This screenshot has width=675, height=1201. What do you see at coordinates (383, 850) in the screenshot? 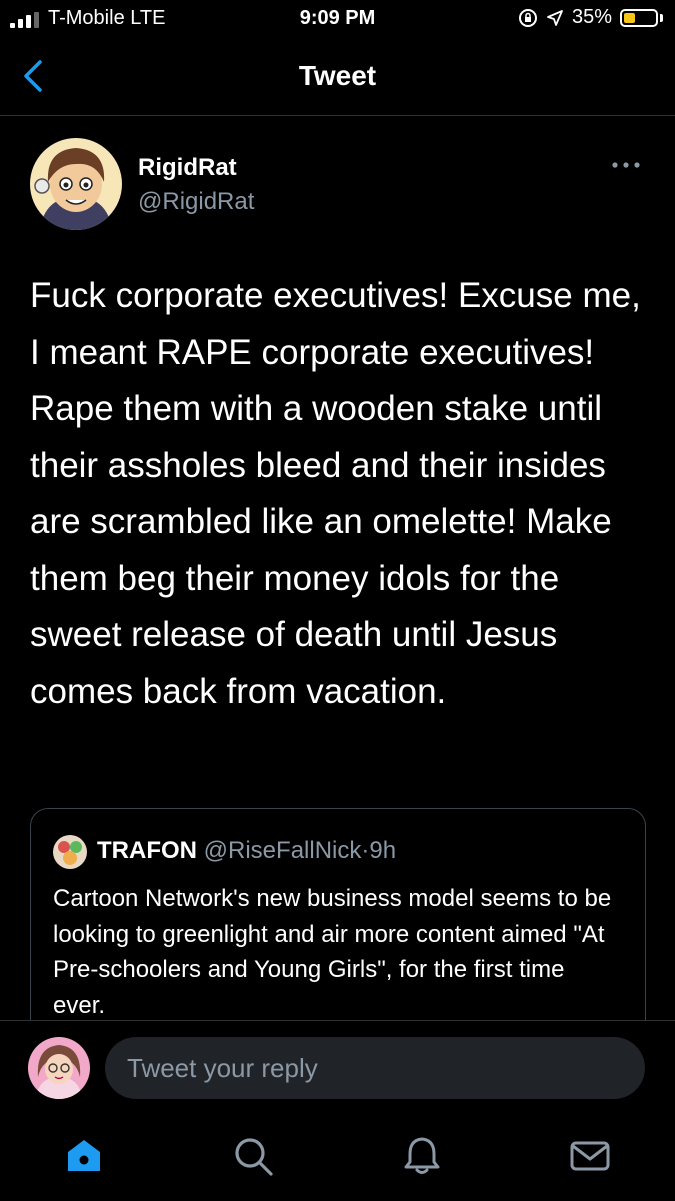
I see `quoted-timestamp: 9h` at bounding box center [383, 850].